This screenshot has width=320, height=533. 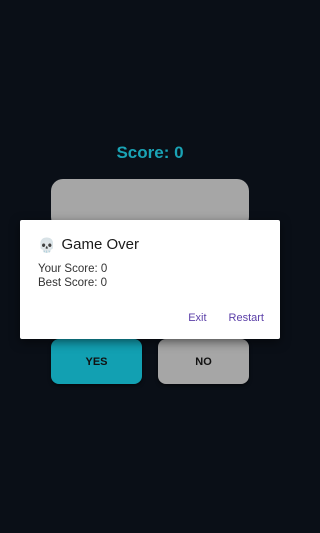 What do you see at coordinates (197, 318) in the screenshot?
I see `exit-button: Exit` at bounding box center [197, 318].